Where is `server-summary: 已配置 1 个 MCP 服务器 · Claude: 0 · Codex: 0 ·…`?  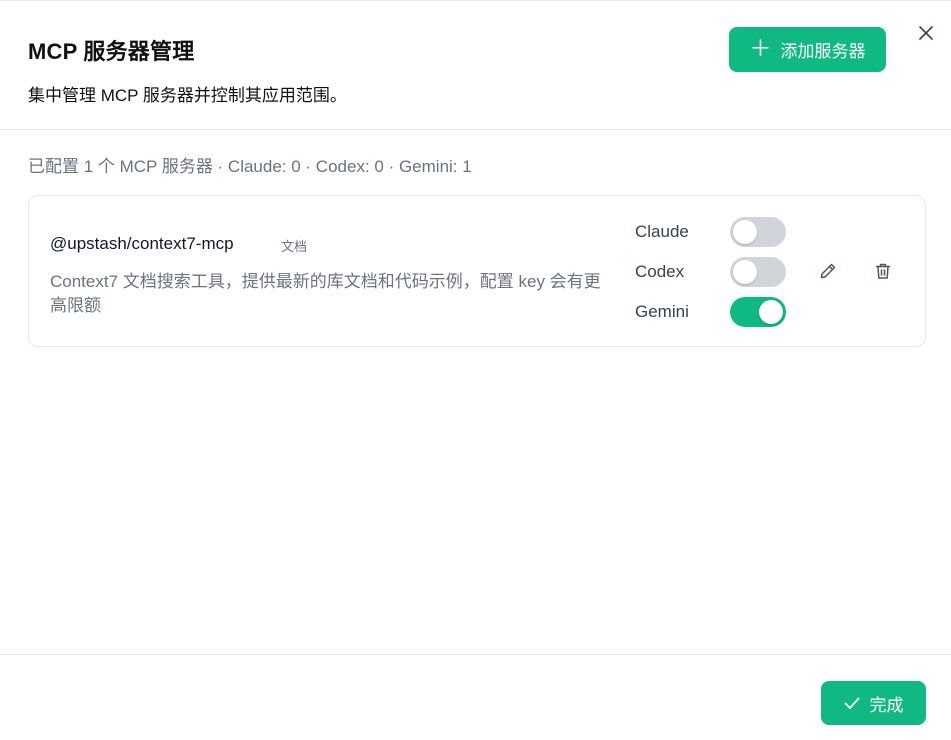 server-summary: 已配置 1 个 MCP 服务器 · Claude: 0 · Codex: 0 ·… is located at coordinates (250, 166).